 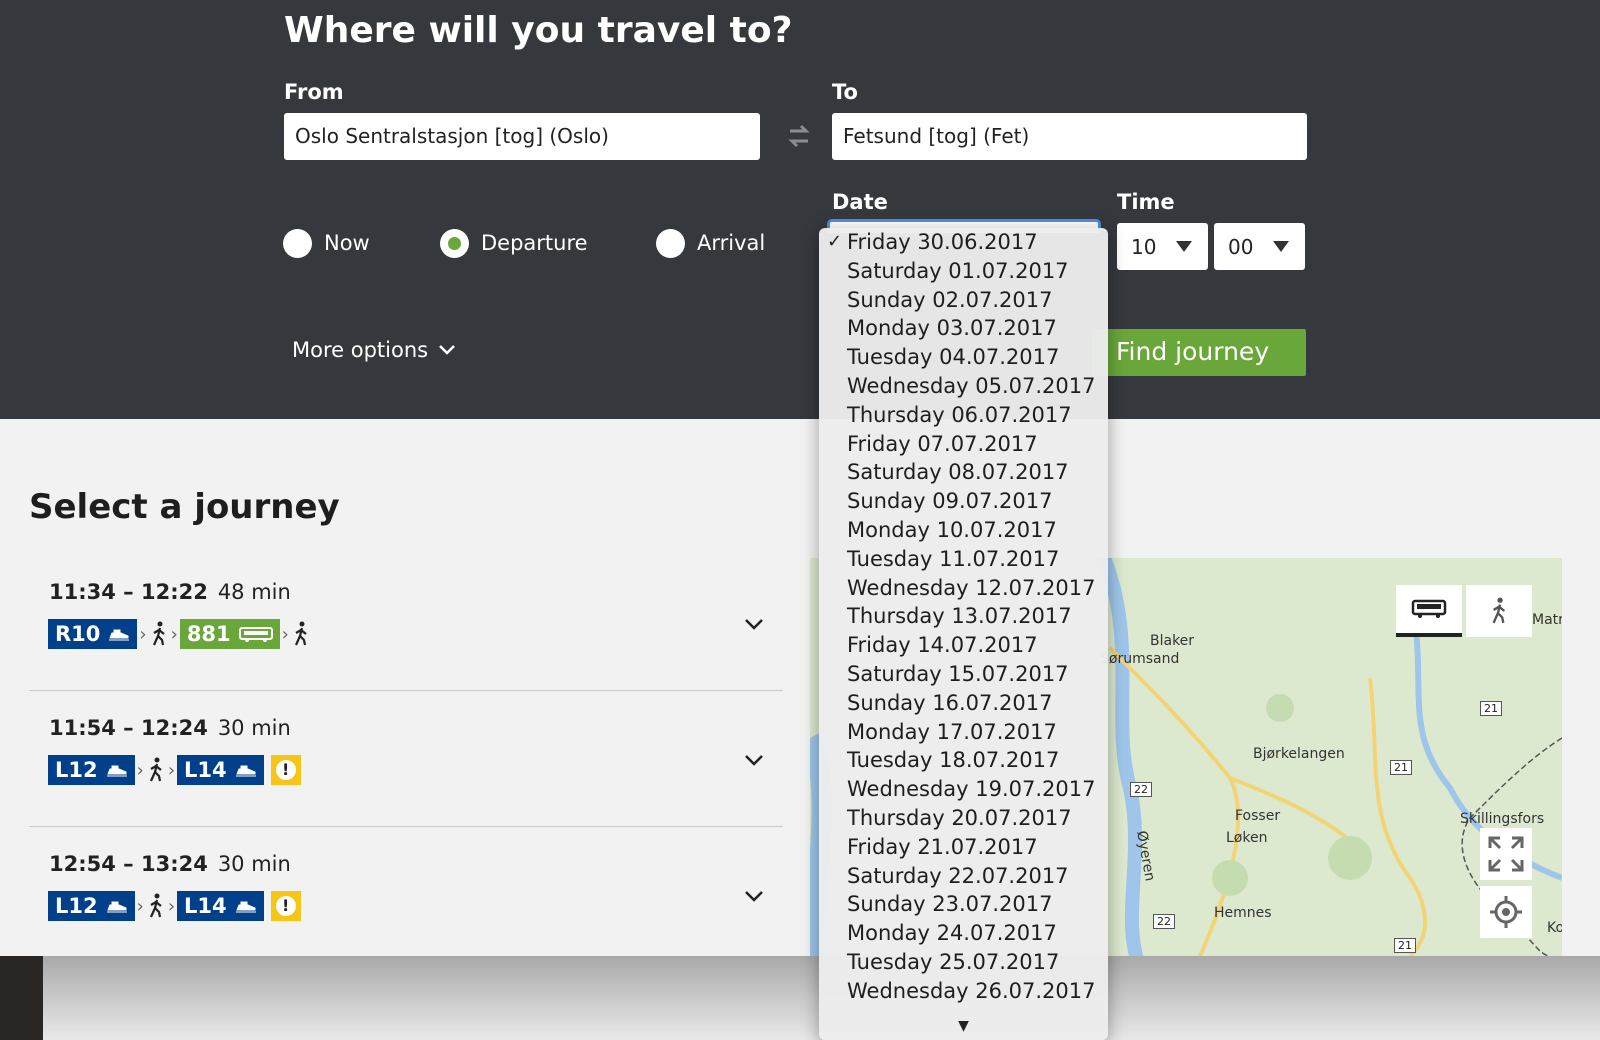 I want to click on map-place-label: Ko, so click(x=1554, y=928).